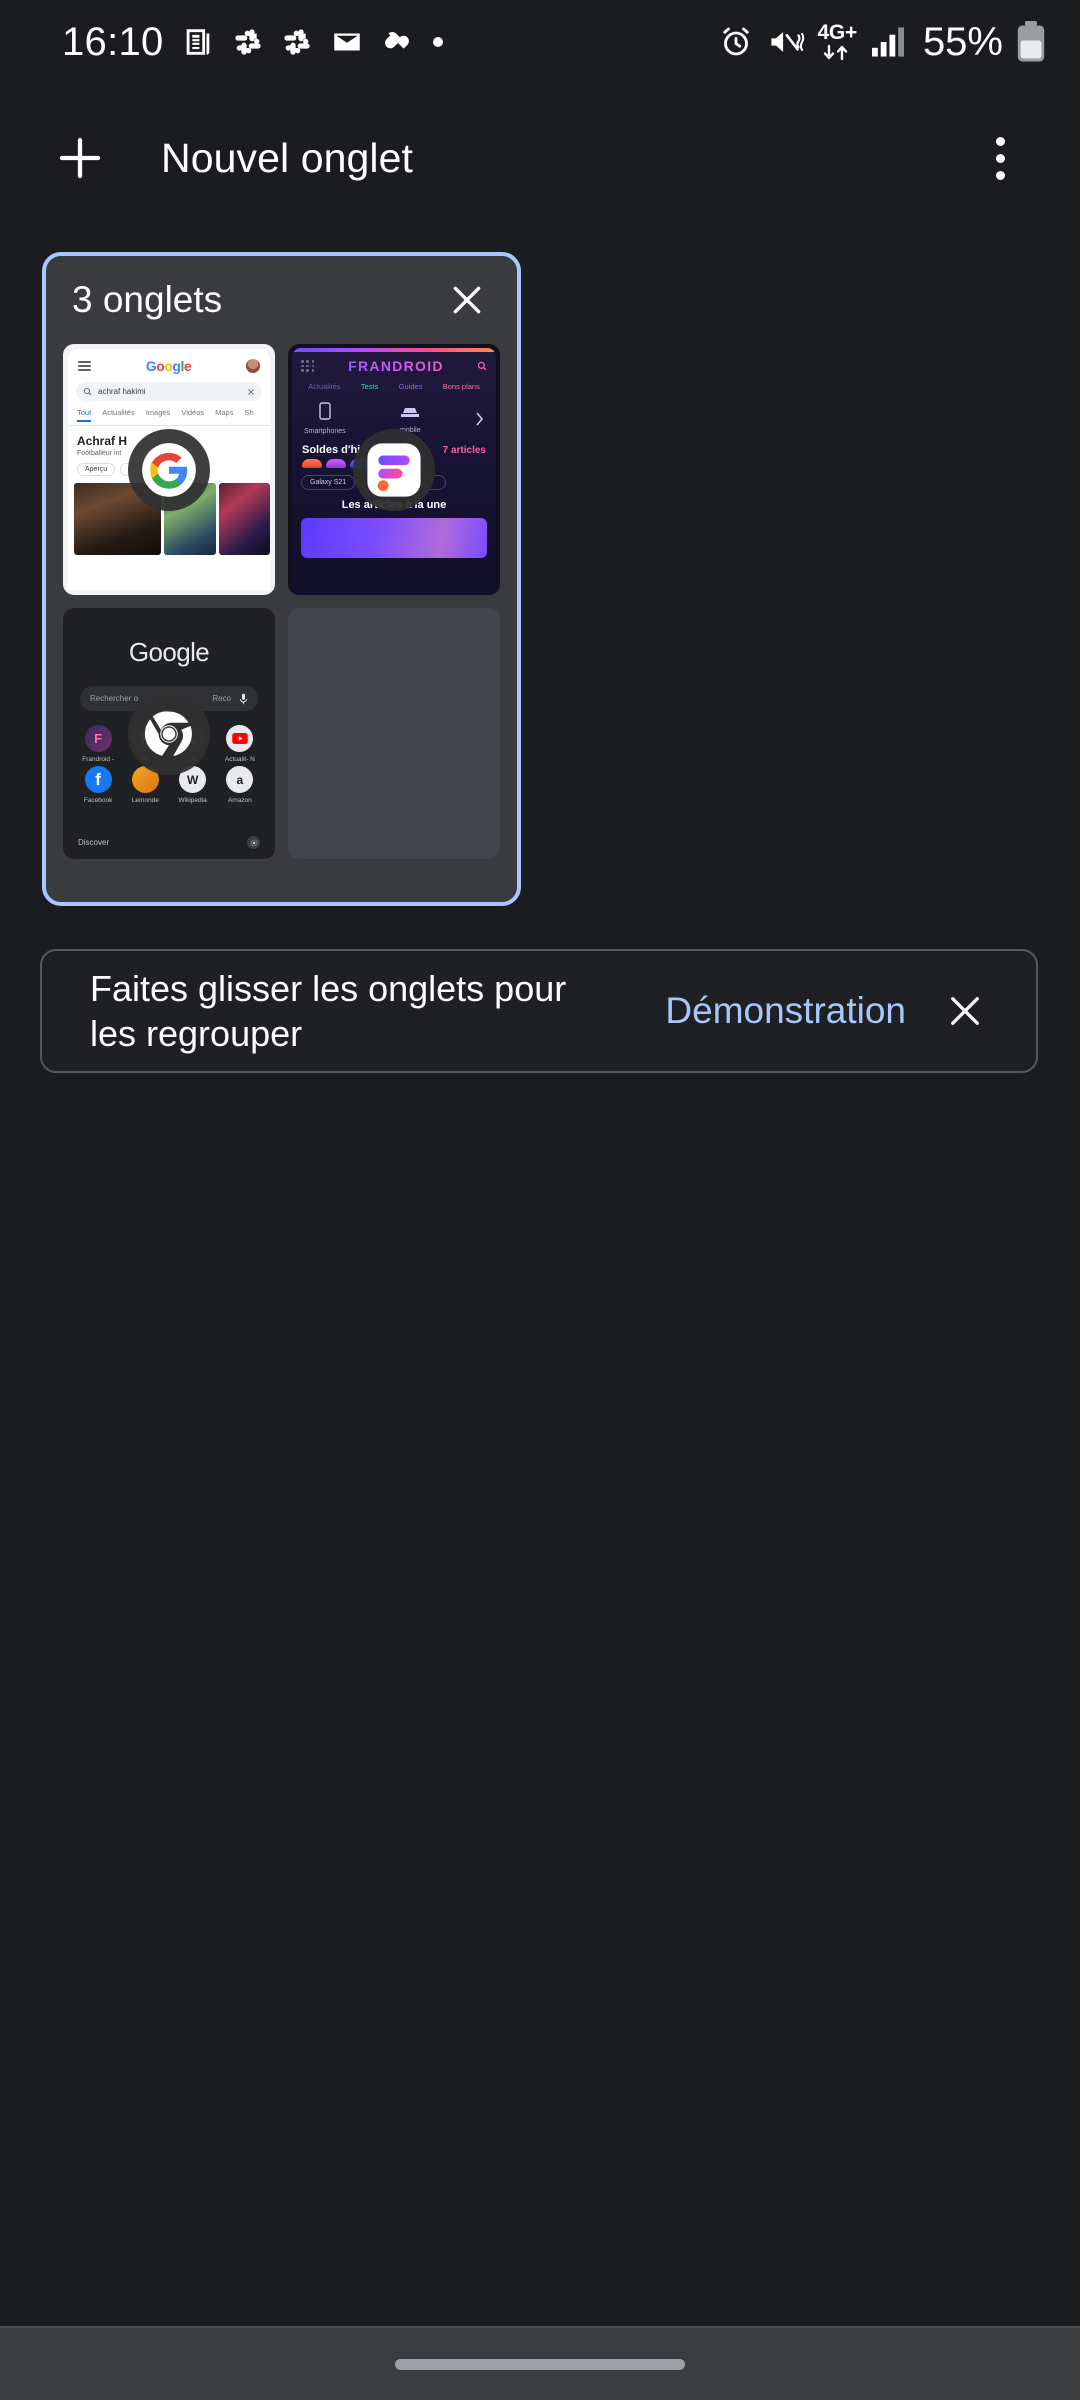 This screenshot has width=1080, height=2400. Describe the element at coordinates (84, 415) in the screenshot. I see `serp-tab: Tout` at that location.